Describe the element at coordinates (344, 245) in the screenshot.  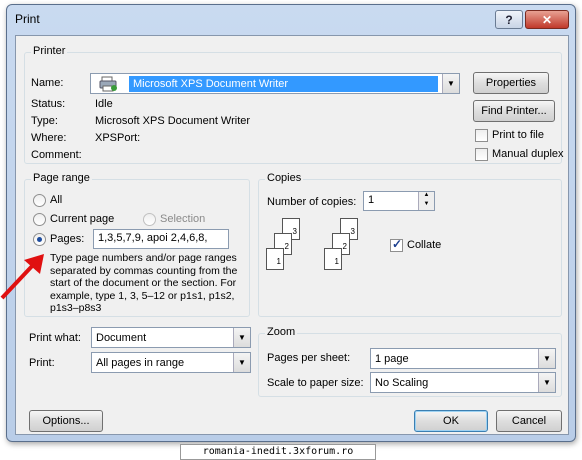
I see `collate-icon-collated: 3 2 1` at that location.